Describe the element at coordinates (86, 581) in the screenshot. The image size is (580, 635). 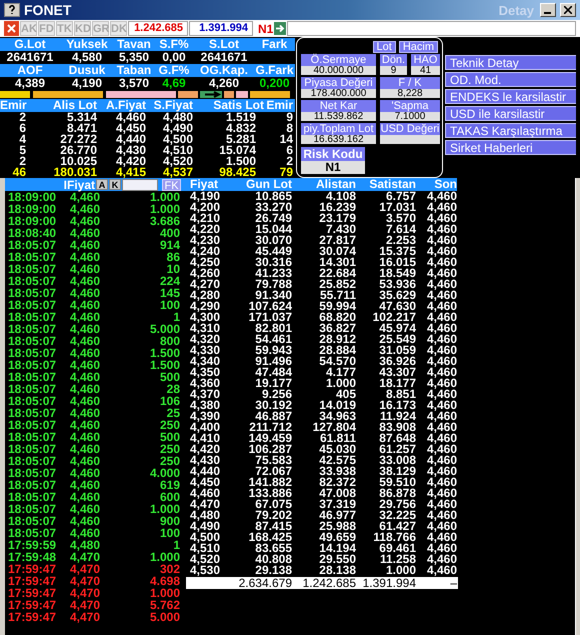
I see `trade-price: 4,470` at that location.